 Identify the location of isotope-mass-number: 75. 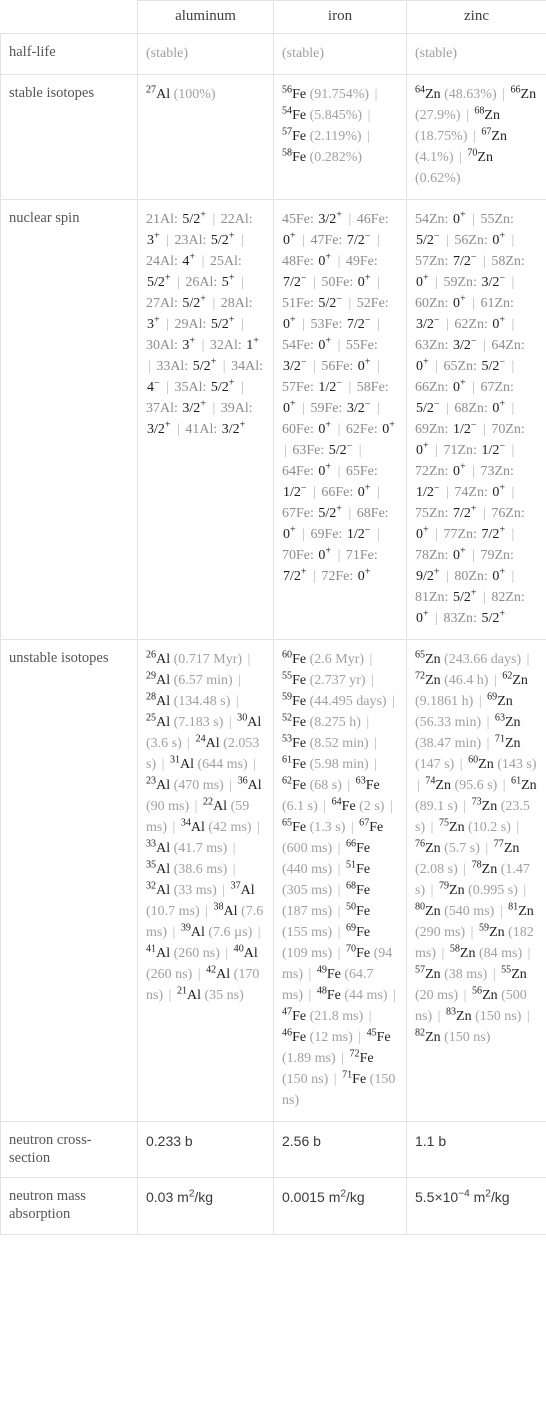
(444, 823).